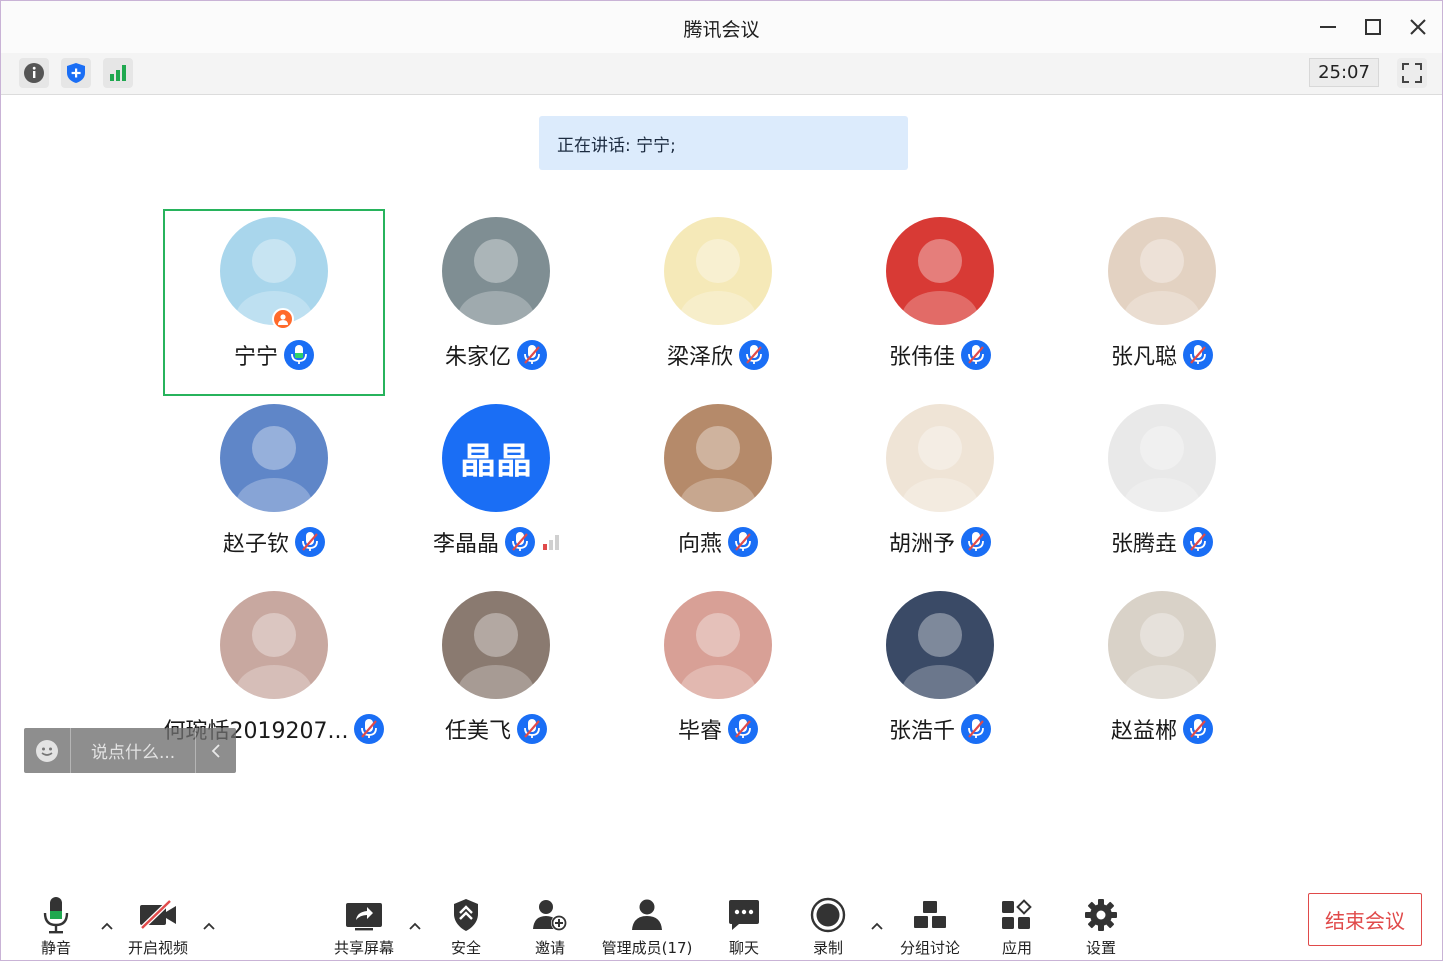 This screenshot has height=961, width=1443. I want to click on participant-tile: 张伟佳, so click(940, 302).